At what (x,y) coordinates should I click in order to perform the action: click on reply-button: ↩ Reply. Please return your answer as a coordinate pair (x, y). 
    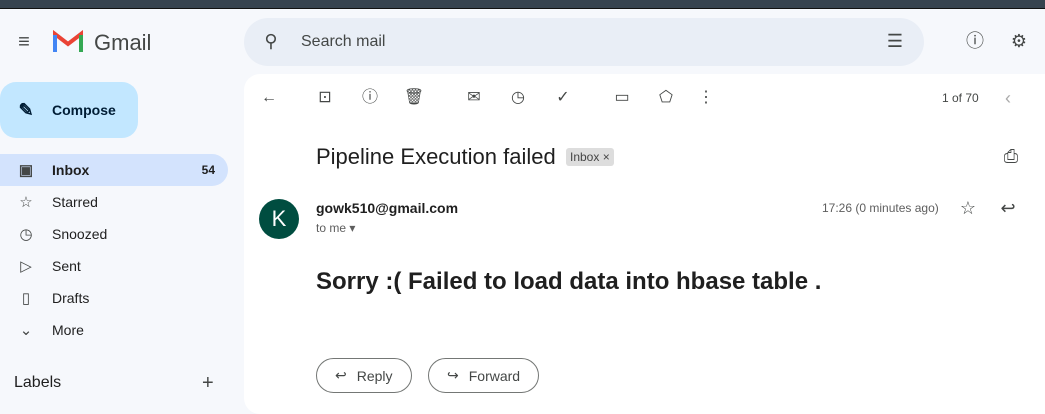
    Looking at the image, I should click on (364, 375).